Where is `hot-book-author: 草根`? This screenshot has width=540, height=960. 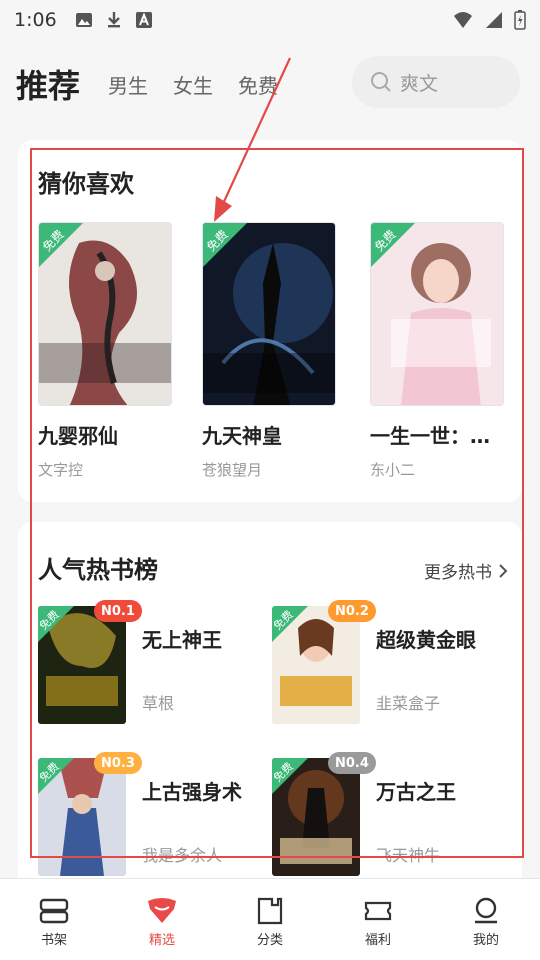 hot-book-author: 草根 is located at coordinates (158, 703).